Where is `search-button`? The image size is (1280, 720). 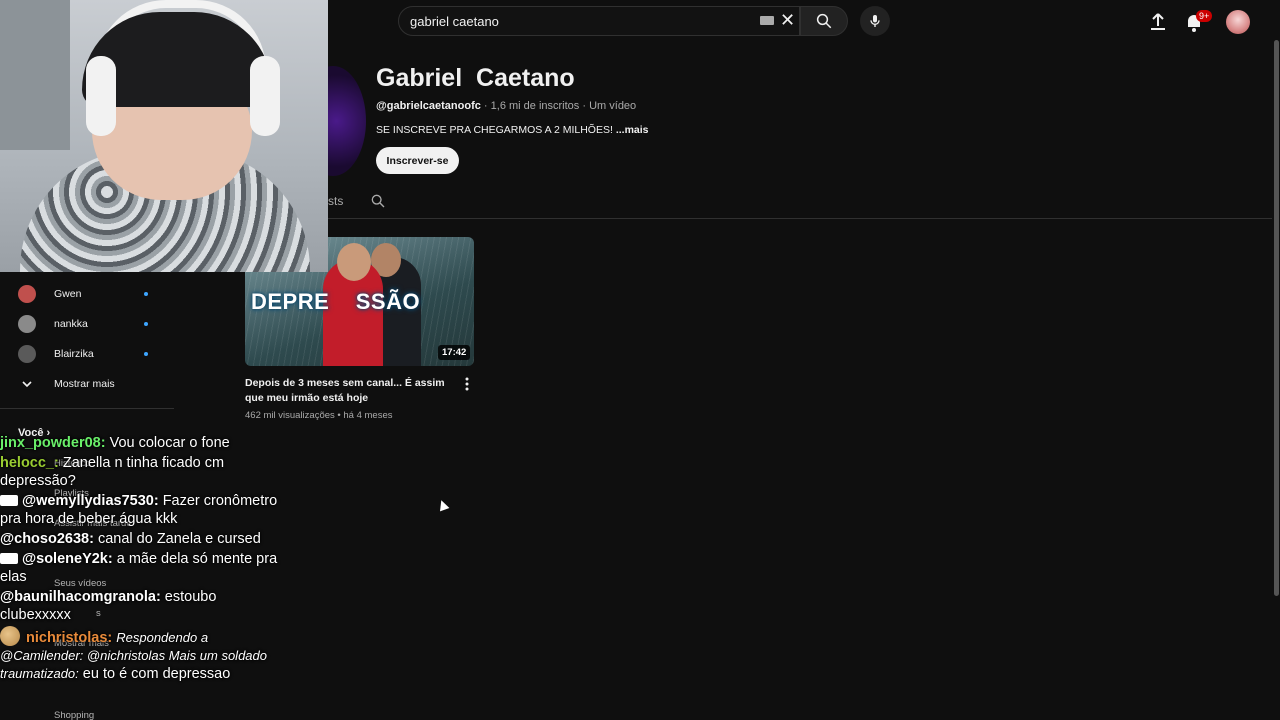 search-button is located at coordinates (824, 21).